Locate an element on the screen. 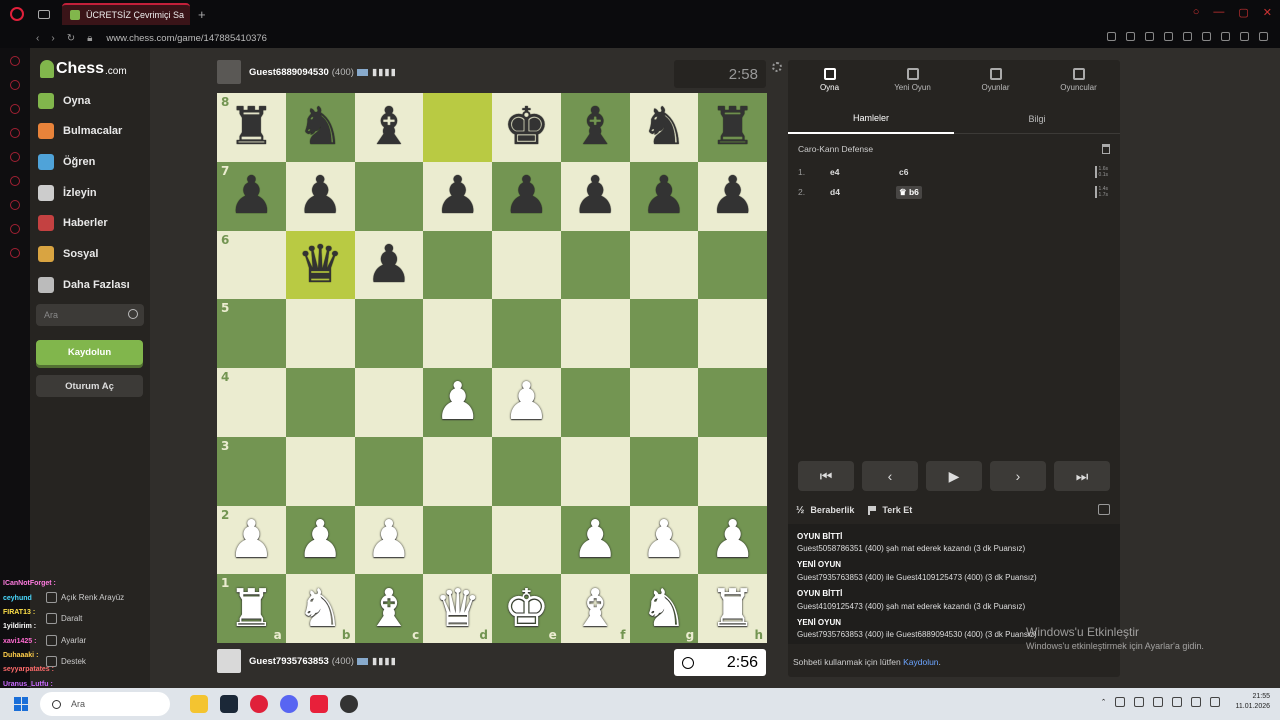  square-g1: ♞ g is located at coordinates (664, 608).